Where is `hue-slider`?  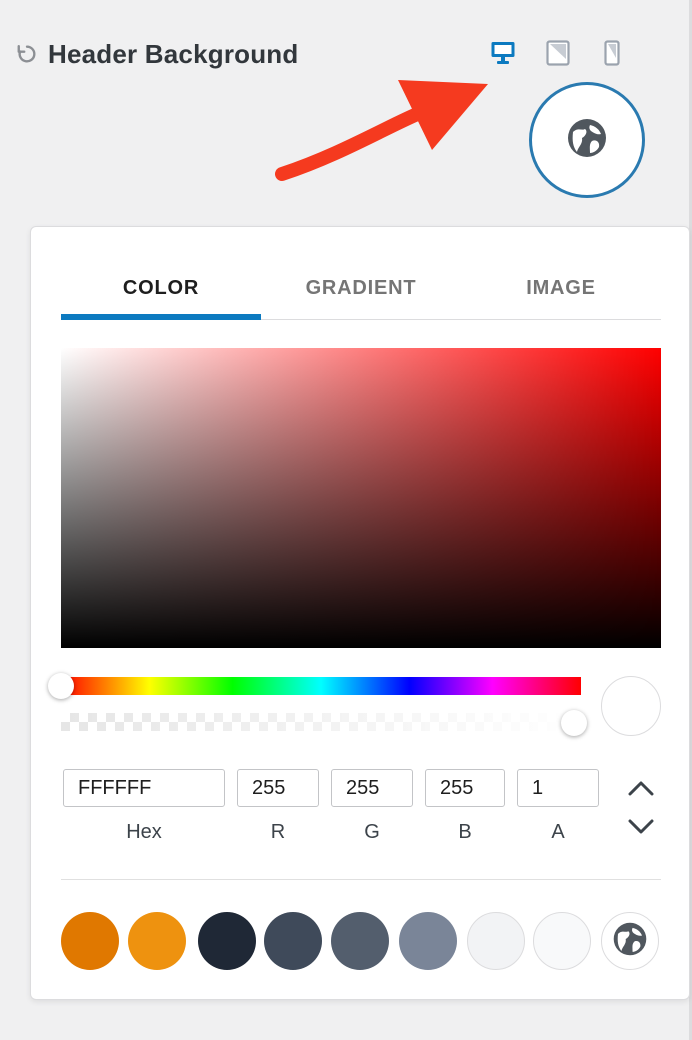
hue-slider is located at coordinates (321, 686).